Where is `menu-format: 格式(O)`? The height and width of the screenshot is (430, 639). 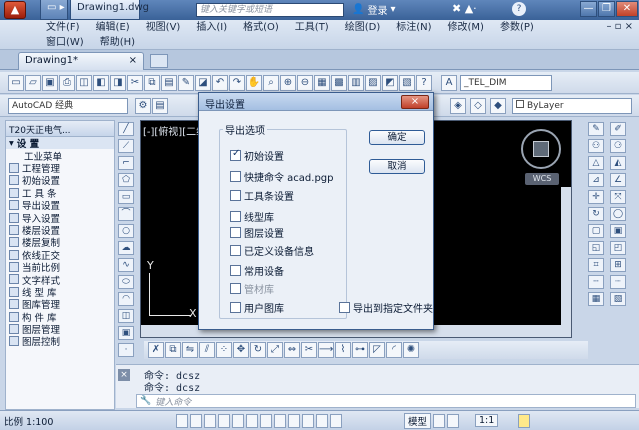
menu-format: 格式(O) is located at coordinates (261, 27).